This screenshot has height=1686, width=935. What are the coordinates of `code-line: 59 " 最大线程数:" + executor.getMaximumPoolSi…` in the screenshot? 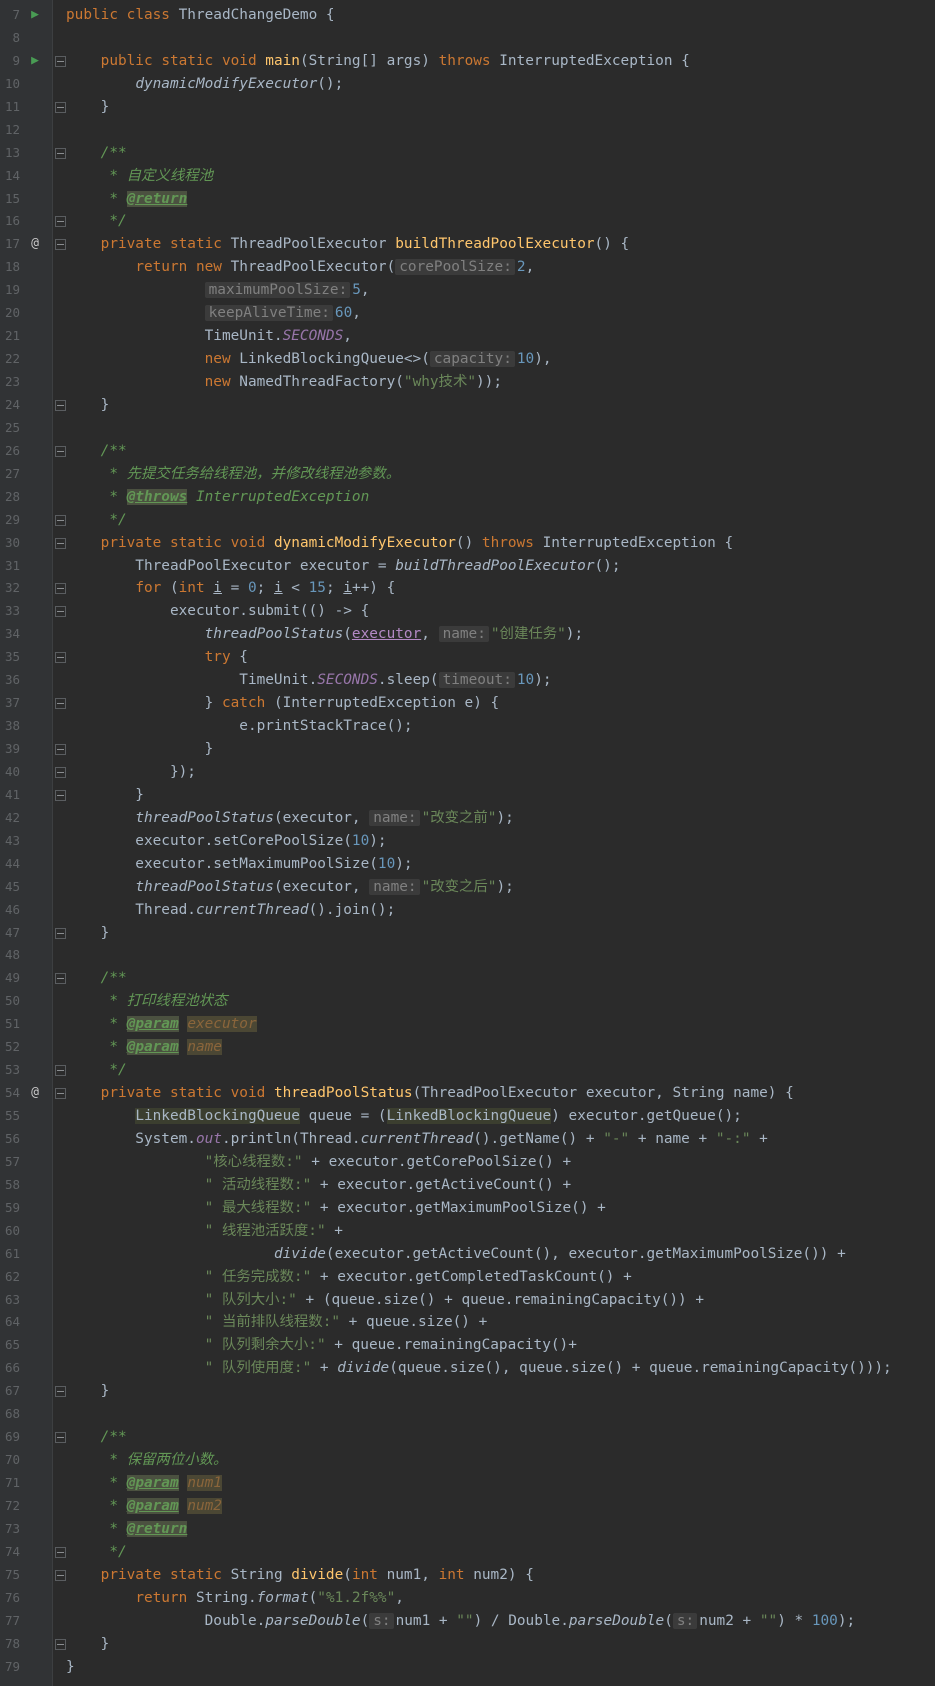 It's located at (467, 1208).